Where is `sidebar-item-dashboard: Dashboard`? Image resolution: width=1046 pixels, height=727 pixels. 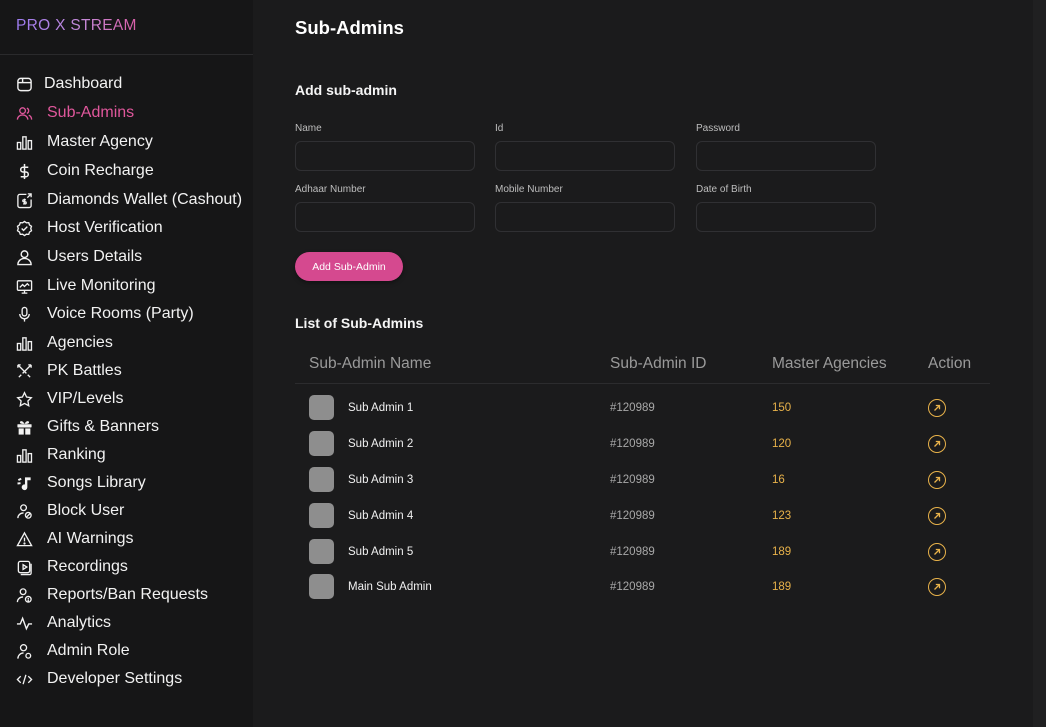 sidebar-item-dashboard: Dashboard is located at coordinates (126, 84).